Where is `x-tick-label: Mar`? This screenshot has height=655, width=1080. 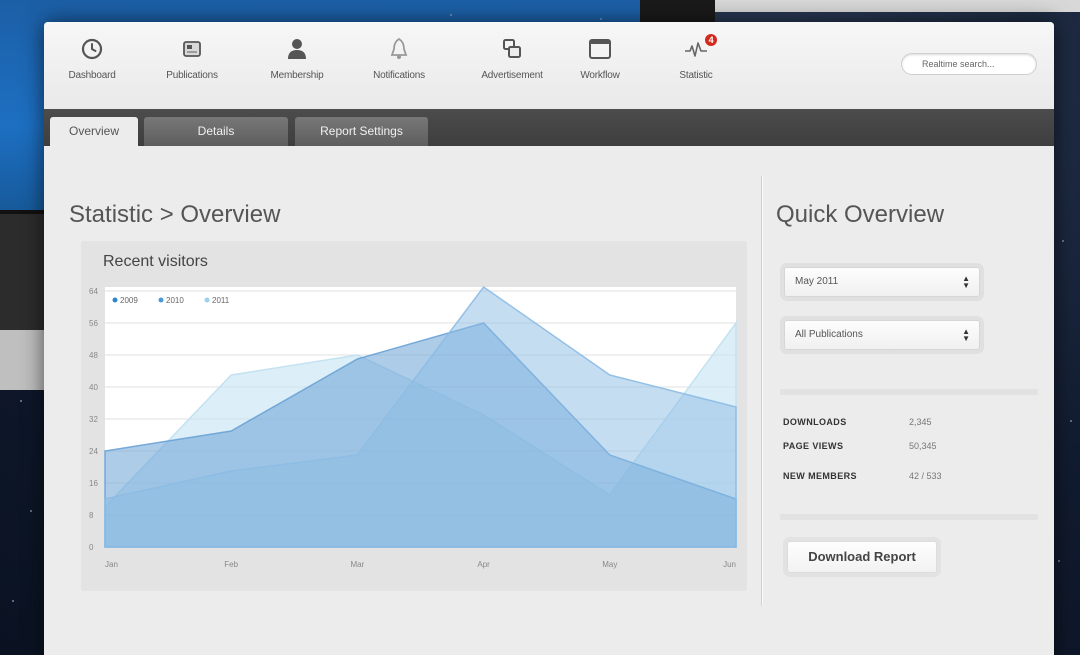 x-tick-label: Mar is located at coordinates (358, 564).